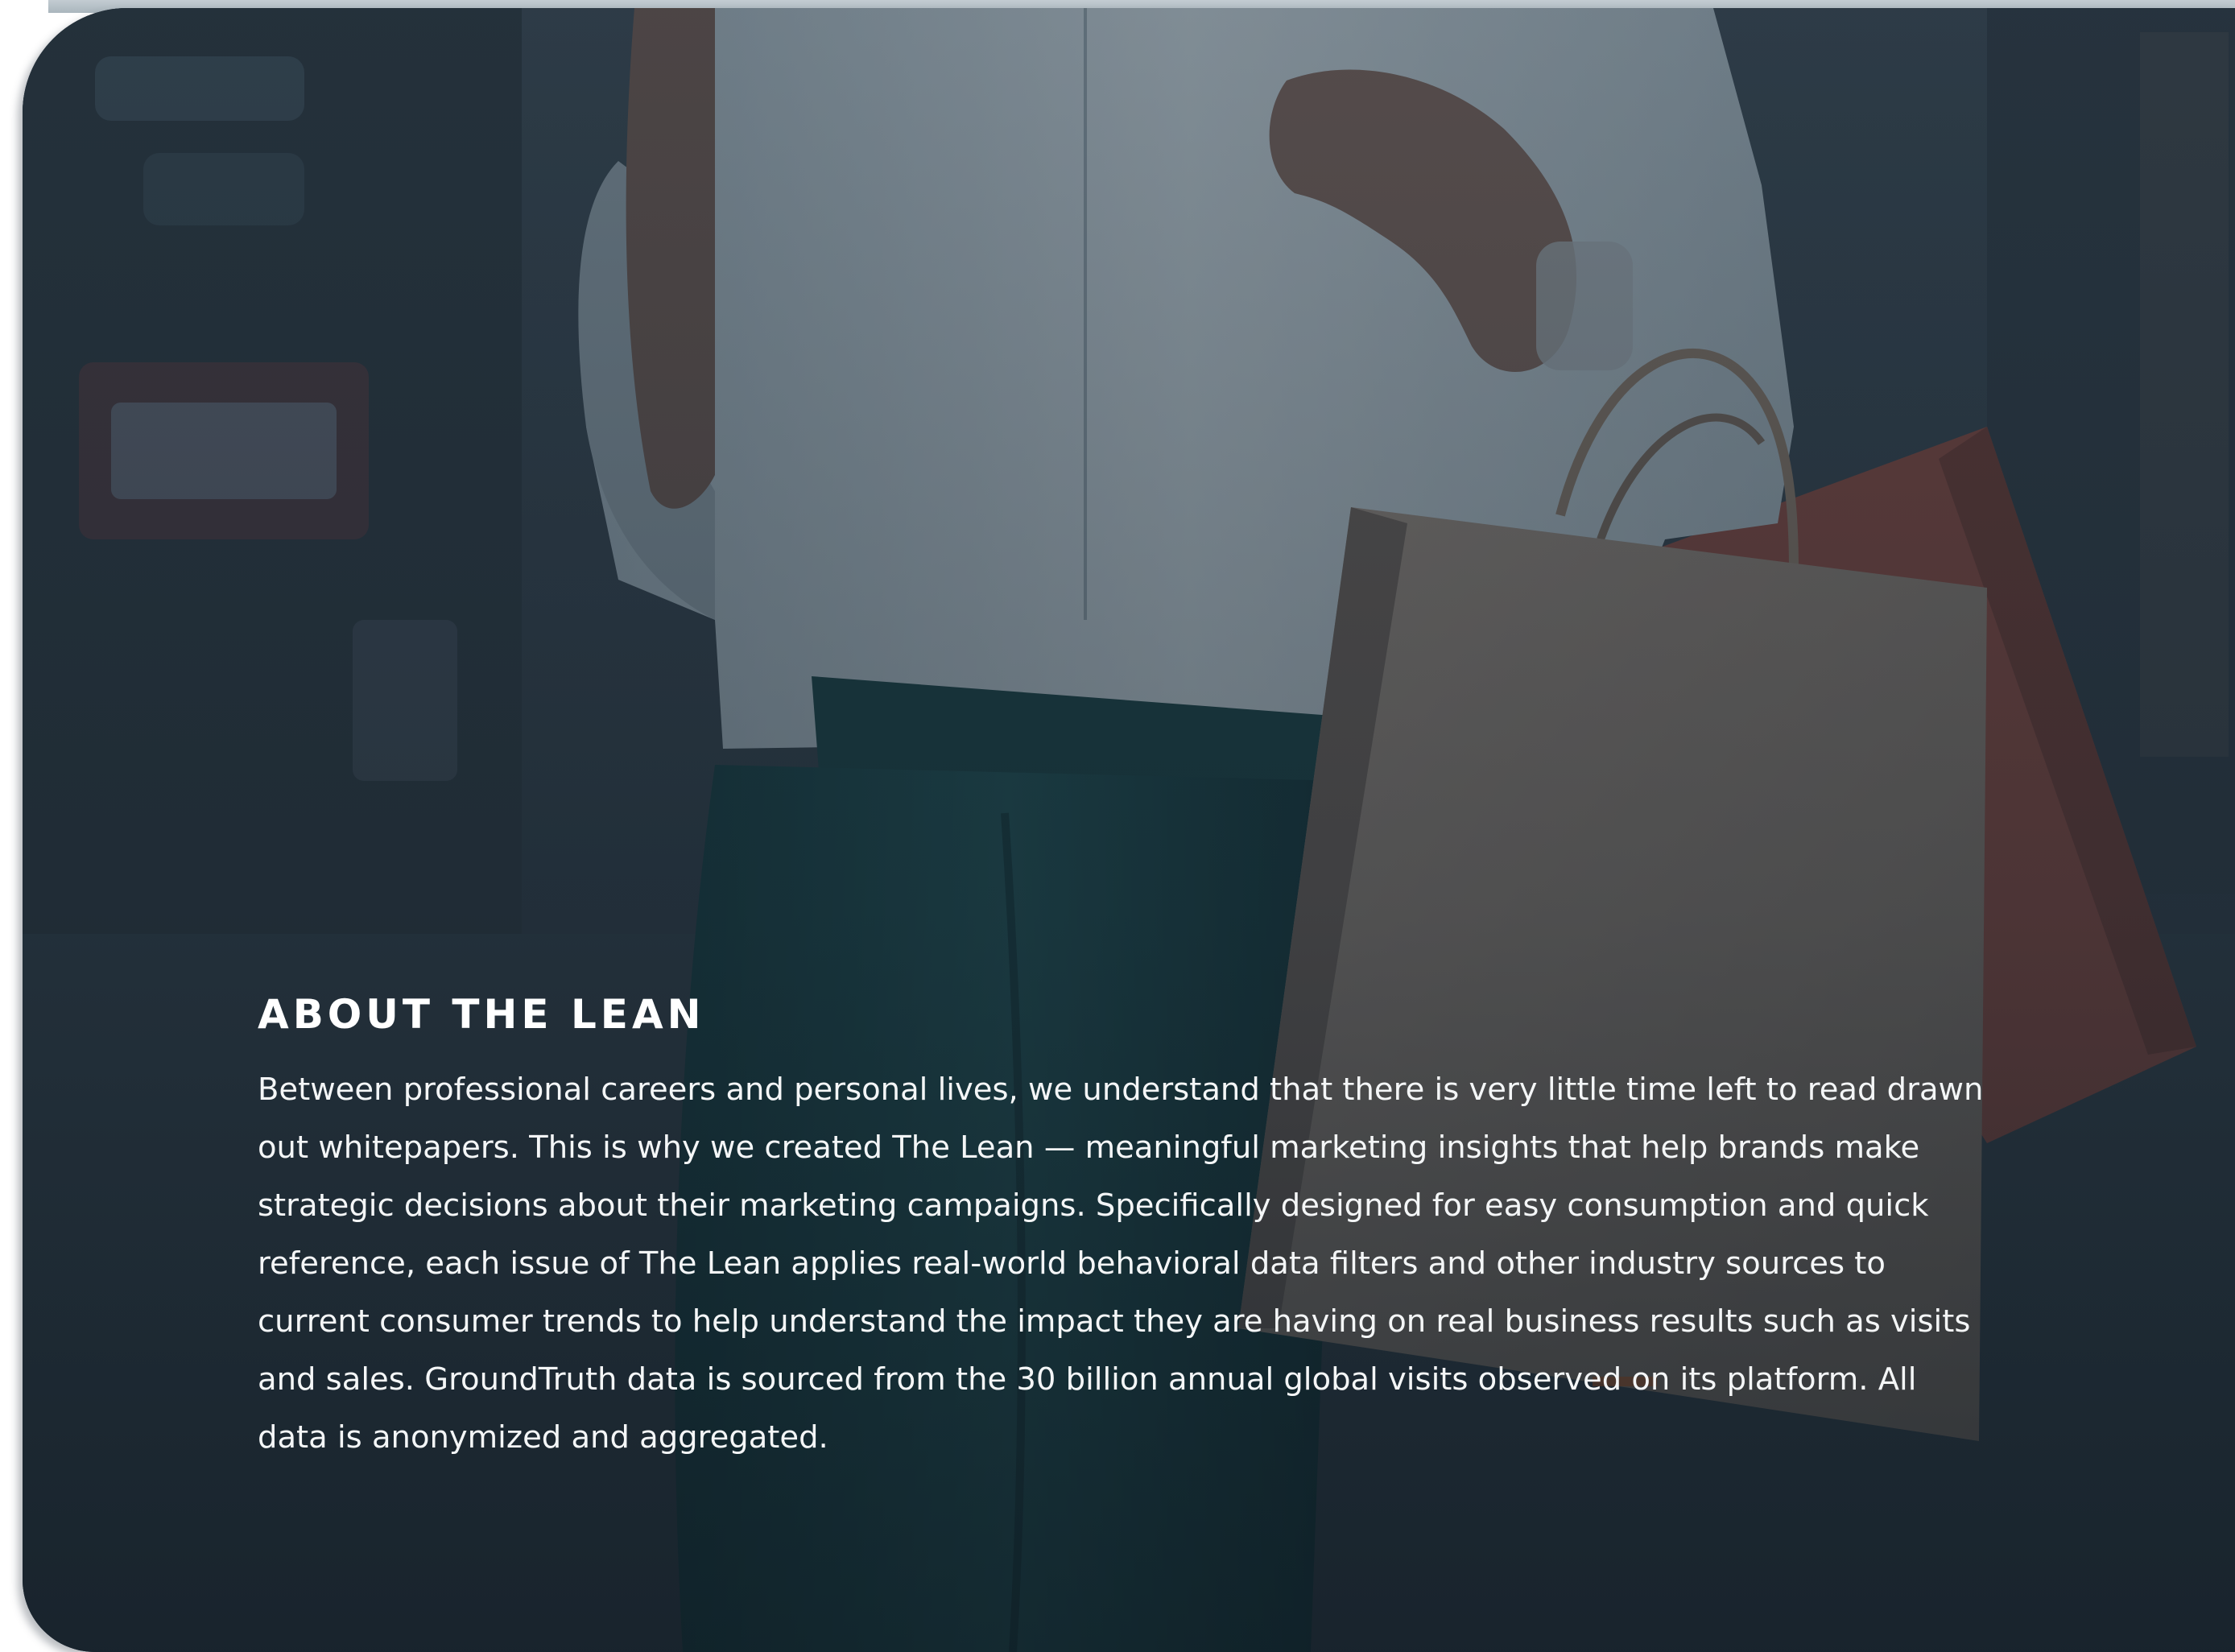  I want to click on about-heading: ABOUT THE LEAN, so click(482, 1015).